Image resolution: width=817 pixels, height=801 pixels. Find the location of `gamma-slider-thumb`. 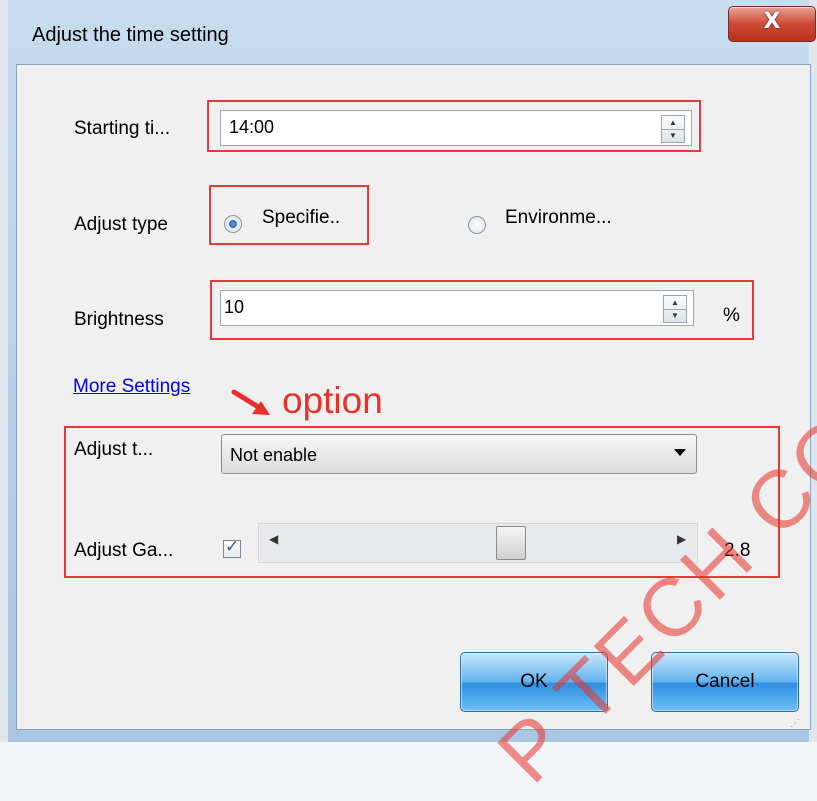

gamma-slider-thumb is located at coordinates (511, 543).